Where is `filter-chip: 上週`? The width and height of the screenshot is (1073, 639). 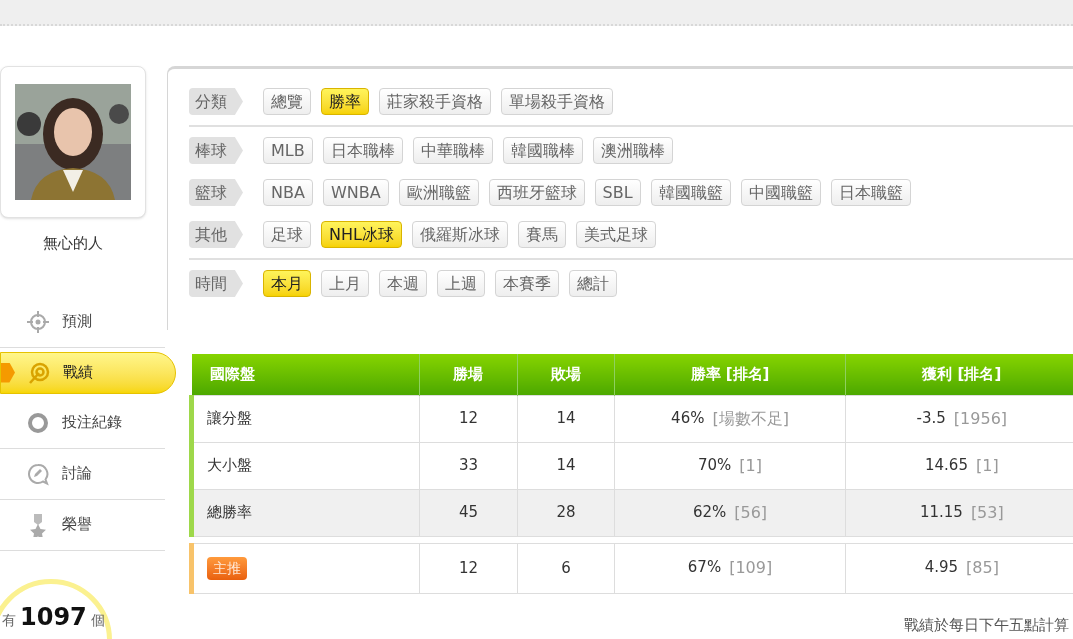
filter-chip: 上週 is located at coordinates (461, 283).